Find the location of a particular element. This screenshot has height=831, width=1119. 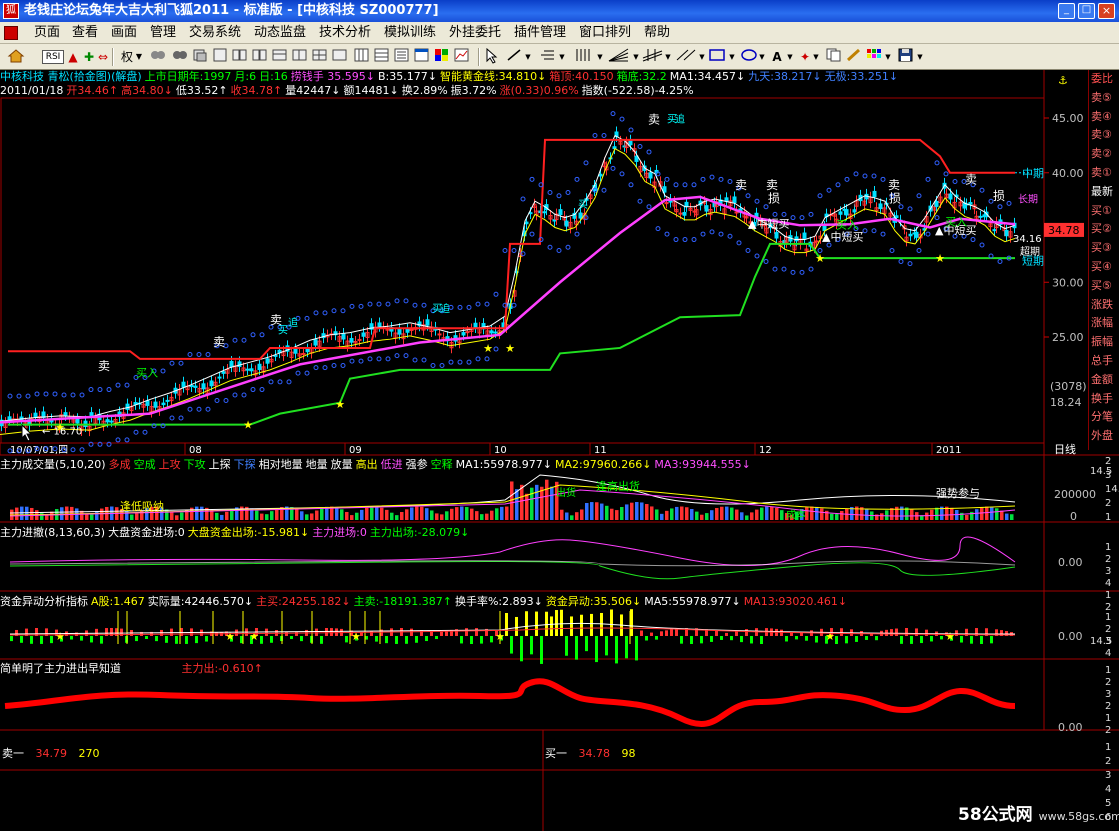

menu-item-manage: 管理 is located at coordinates (163, 33).